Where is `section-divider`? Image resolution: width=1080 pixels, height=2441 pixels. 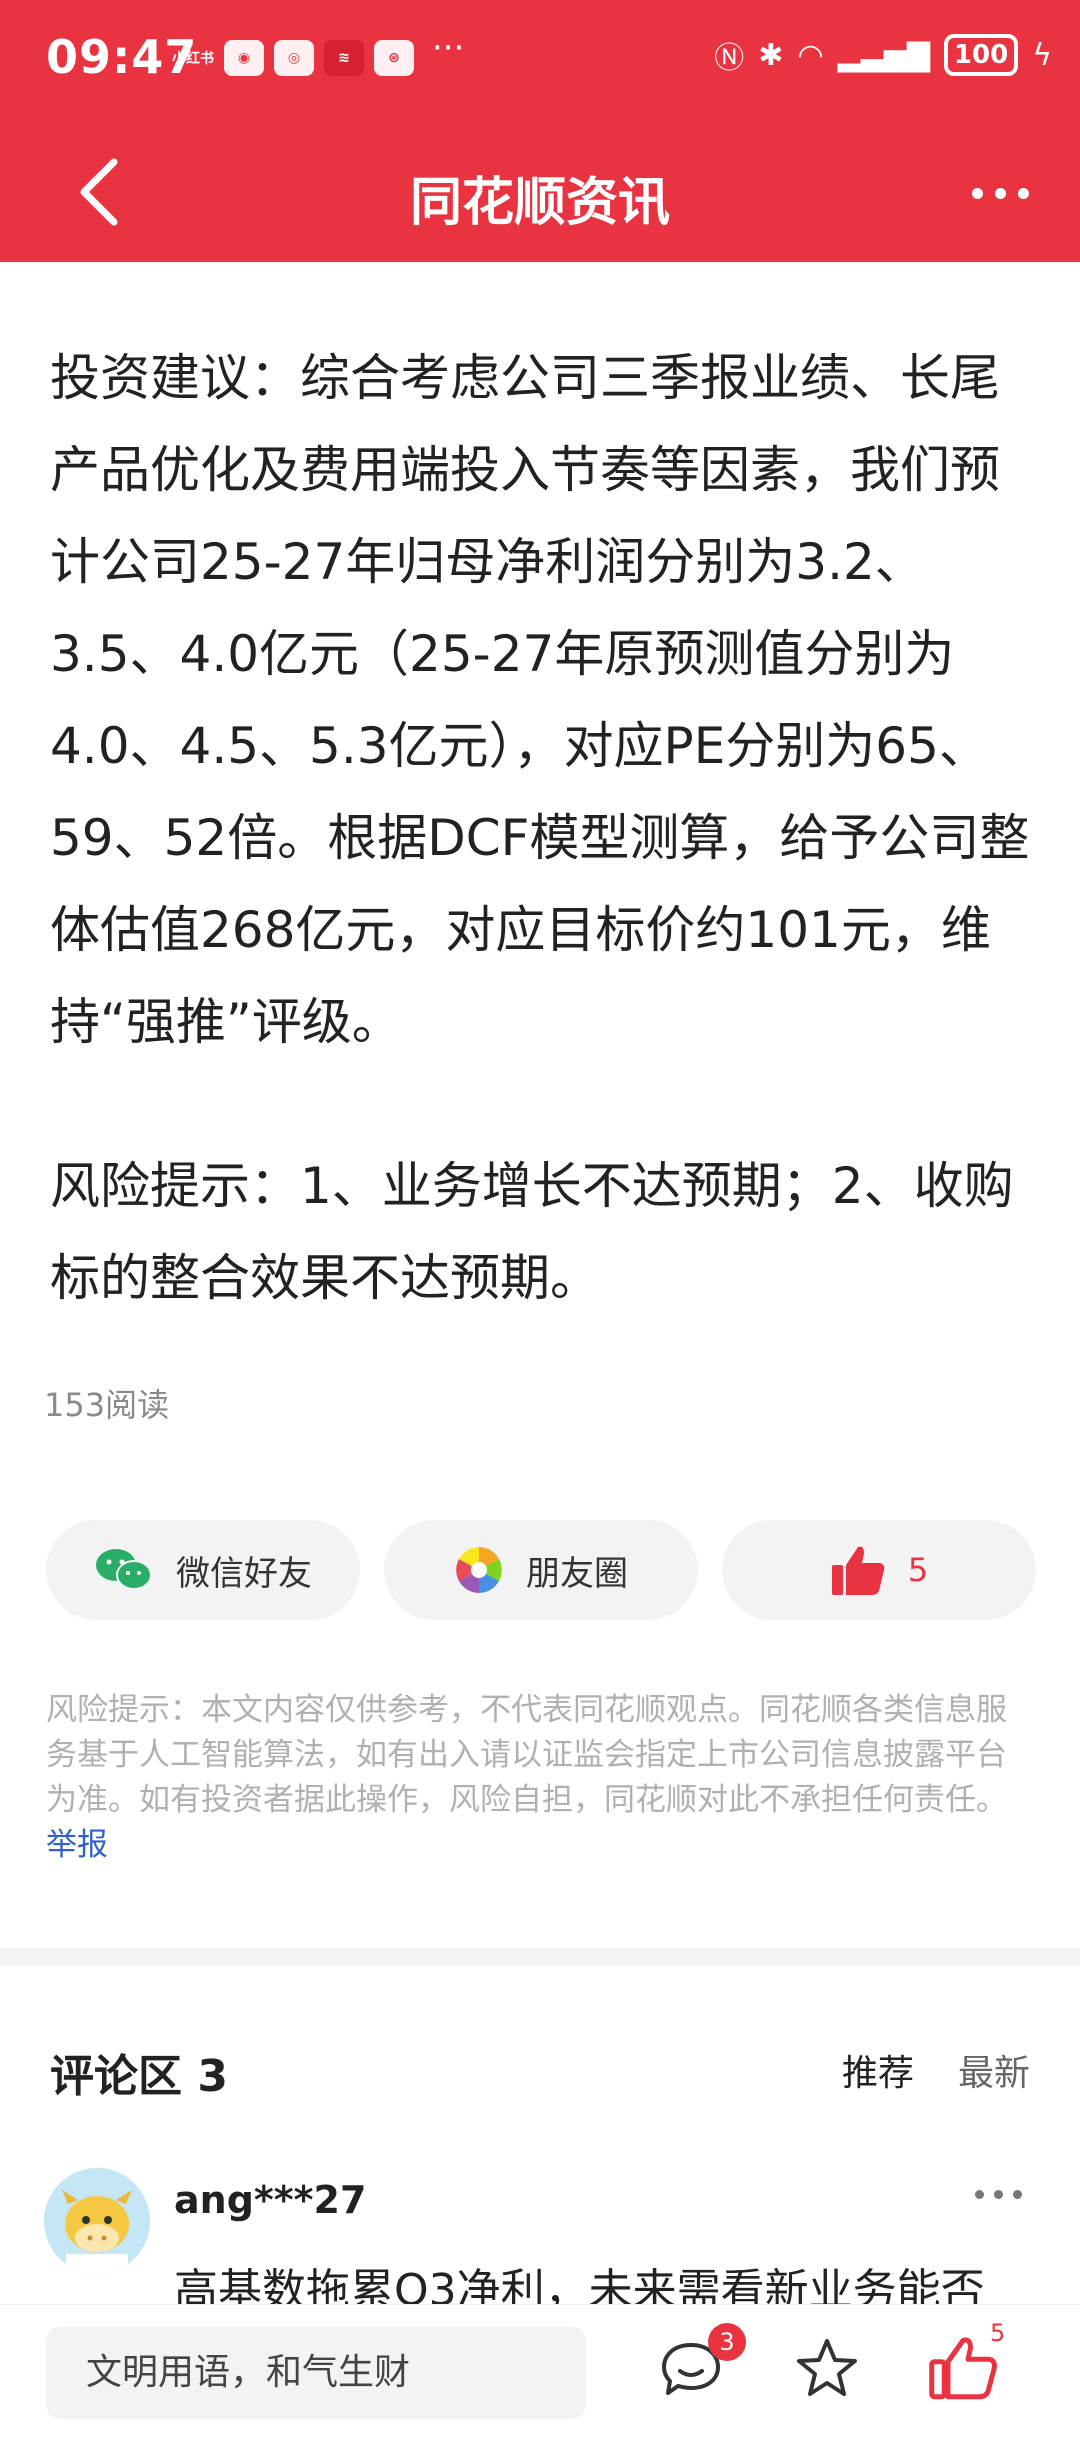 section-divider is located at coordinates (540, 1957).